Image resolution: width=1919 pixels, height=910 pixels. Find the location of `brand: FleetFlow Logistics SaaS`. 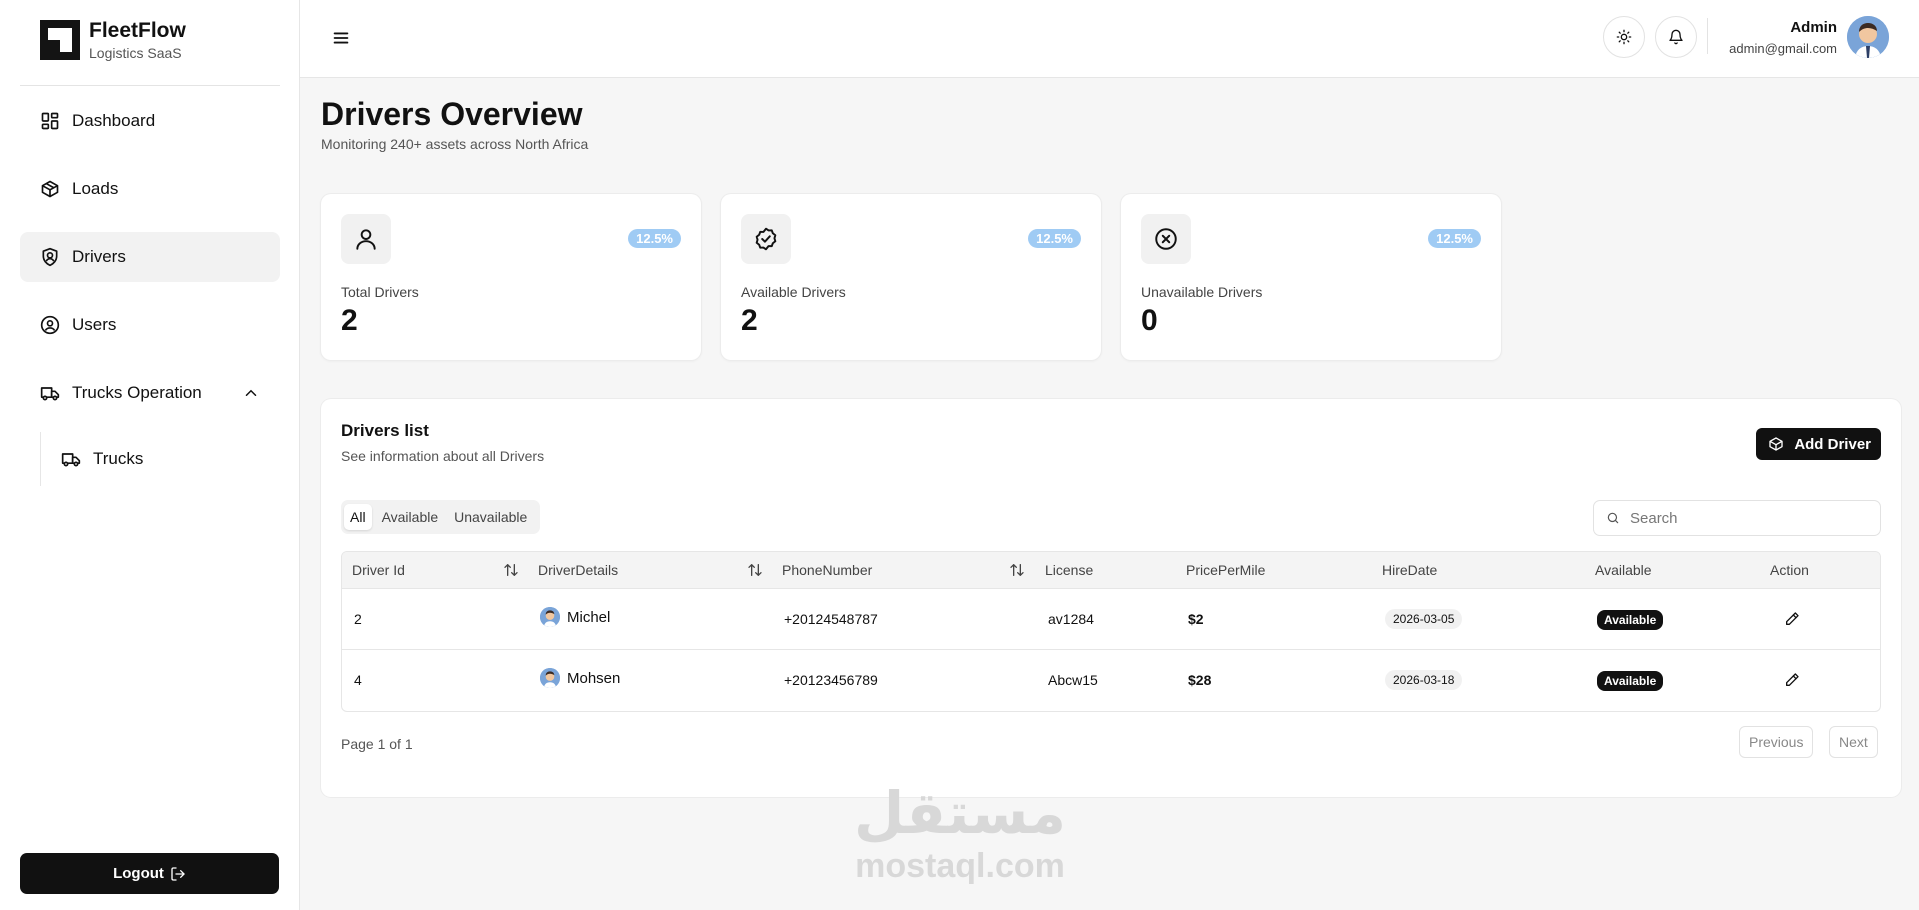

brand: FleetFlow Logistics SaaS is located at coordinates (113, 40).